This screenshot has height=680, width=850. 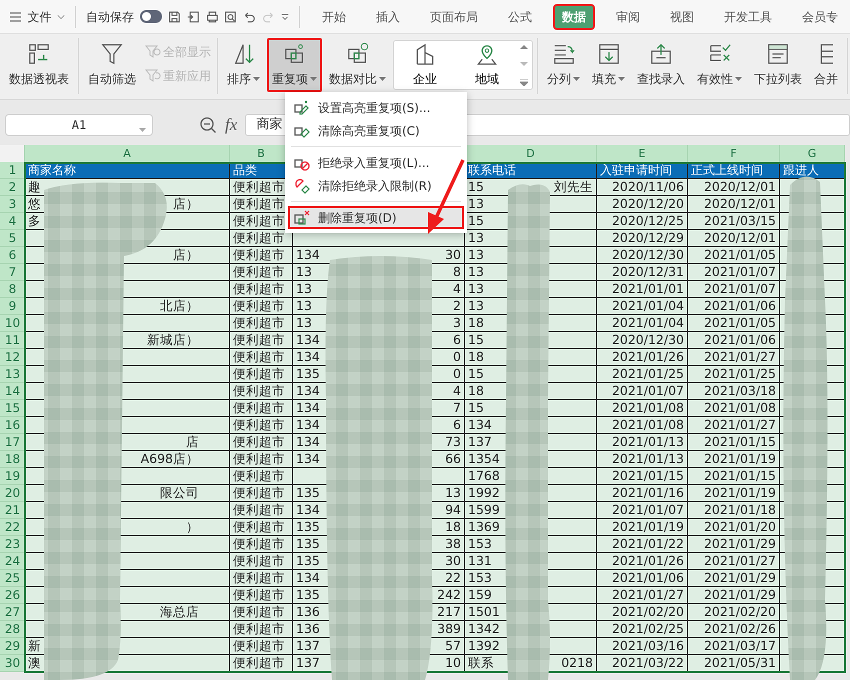 What do you see at coordinates (642, 629) in the screenshot?
I see `table-cell: 2021/02/25` at bounding box center [642, 629].